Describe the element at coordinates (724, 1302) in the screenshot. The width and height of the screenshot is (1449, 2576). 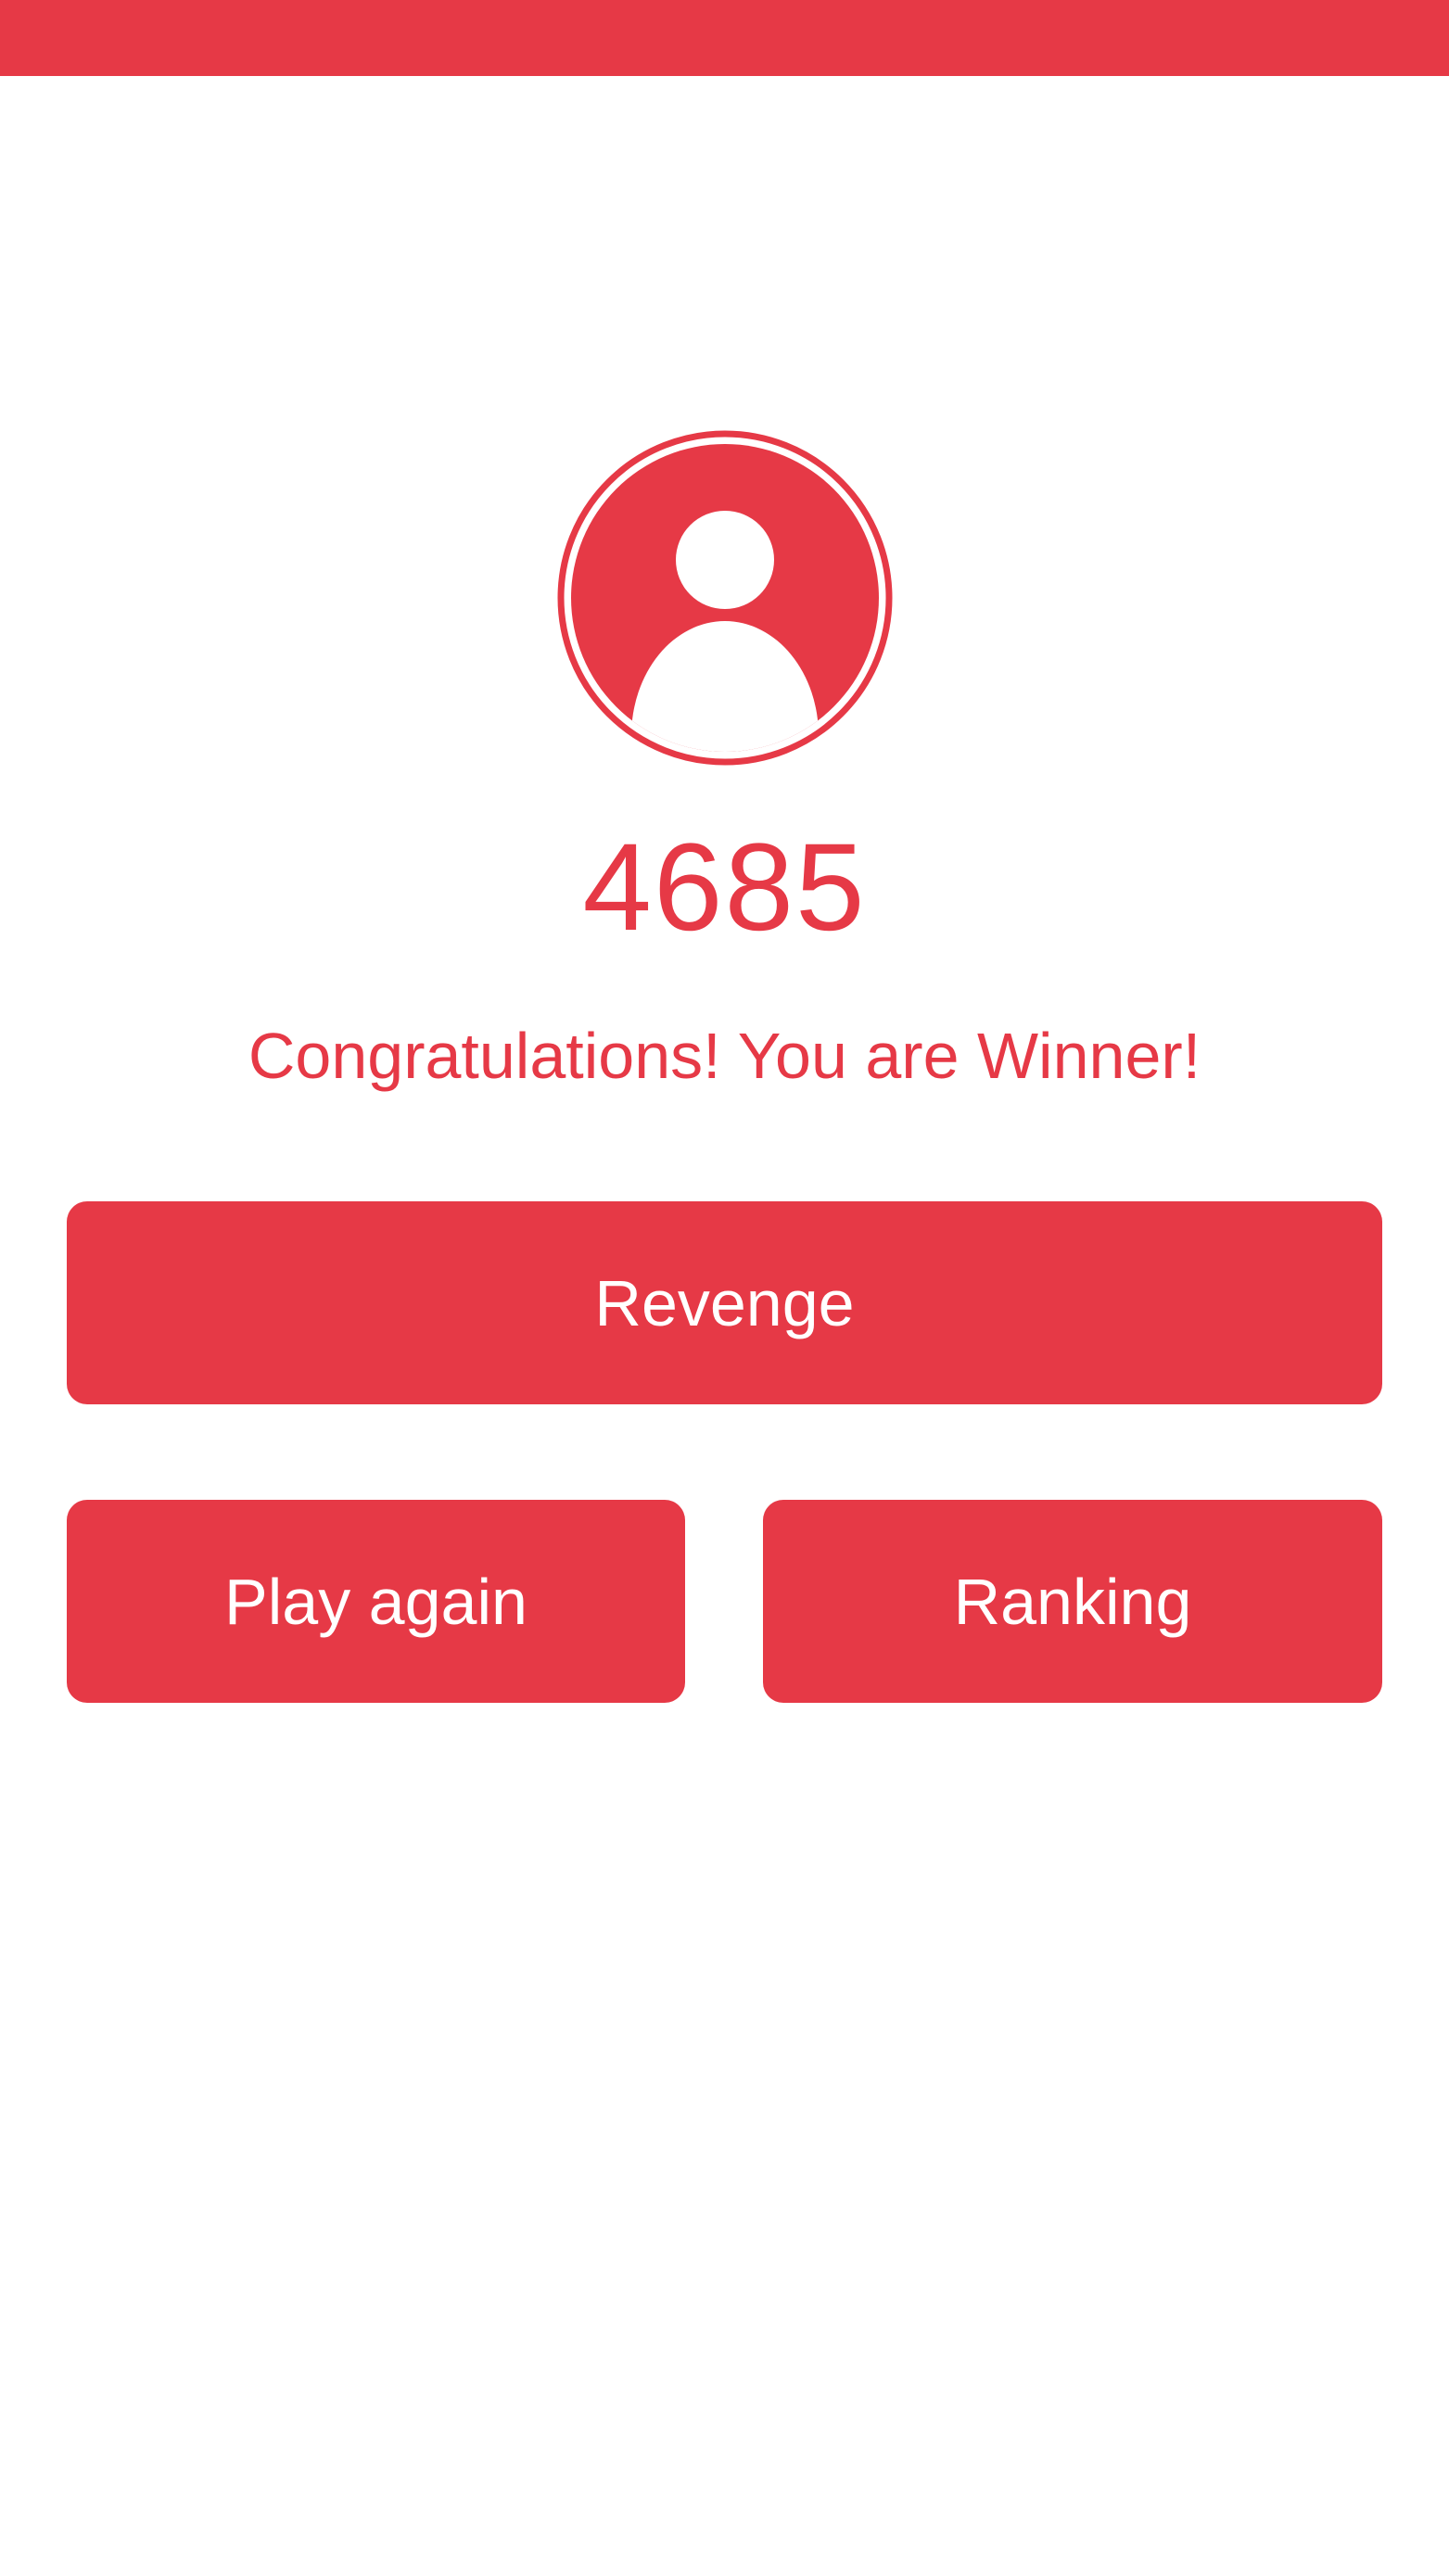
I see `revenge-button: Revenge` at that location.